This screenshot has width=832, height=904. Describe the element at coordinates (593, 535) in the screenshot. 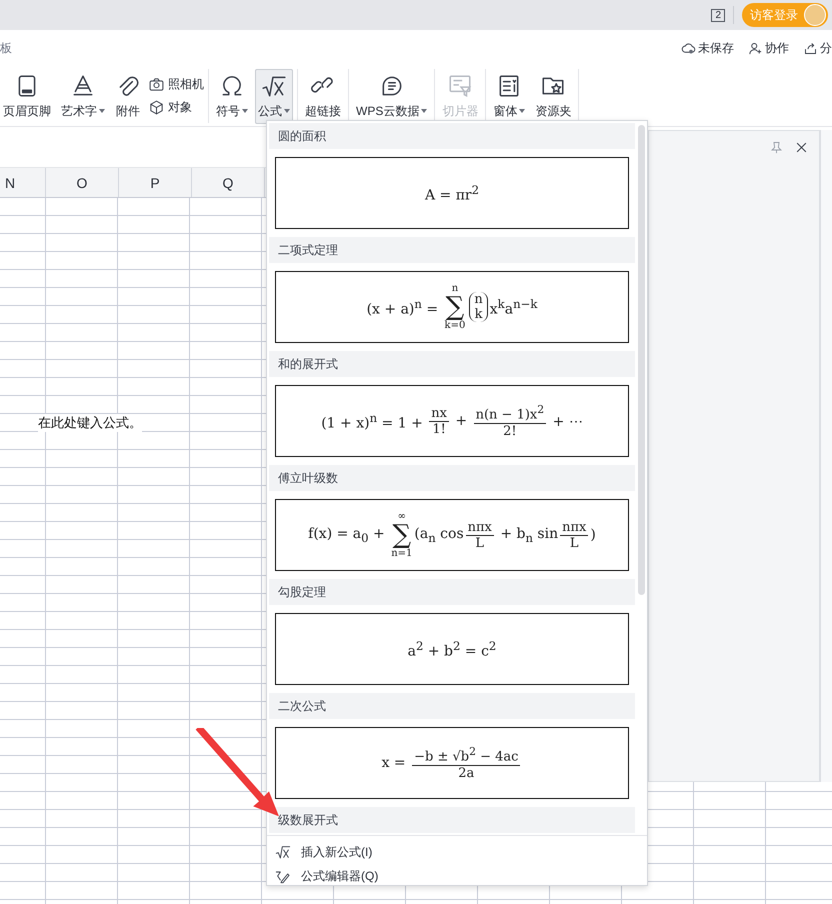

I see `formula-text: )` at that location.